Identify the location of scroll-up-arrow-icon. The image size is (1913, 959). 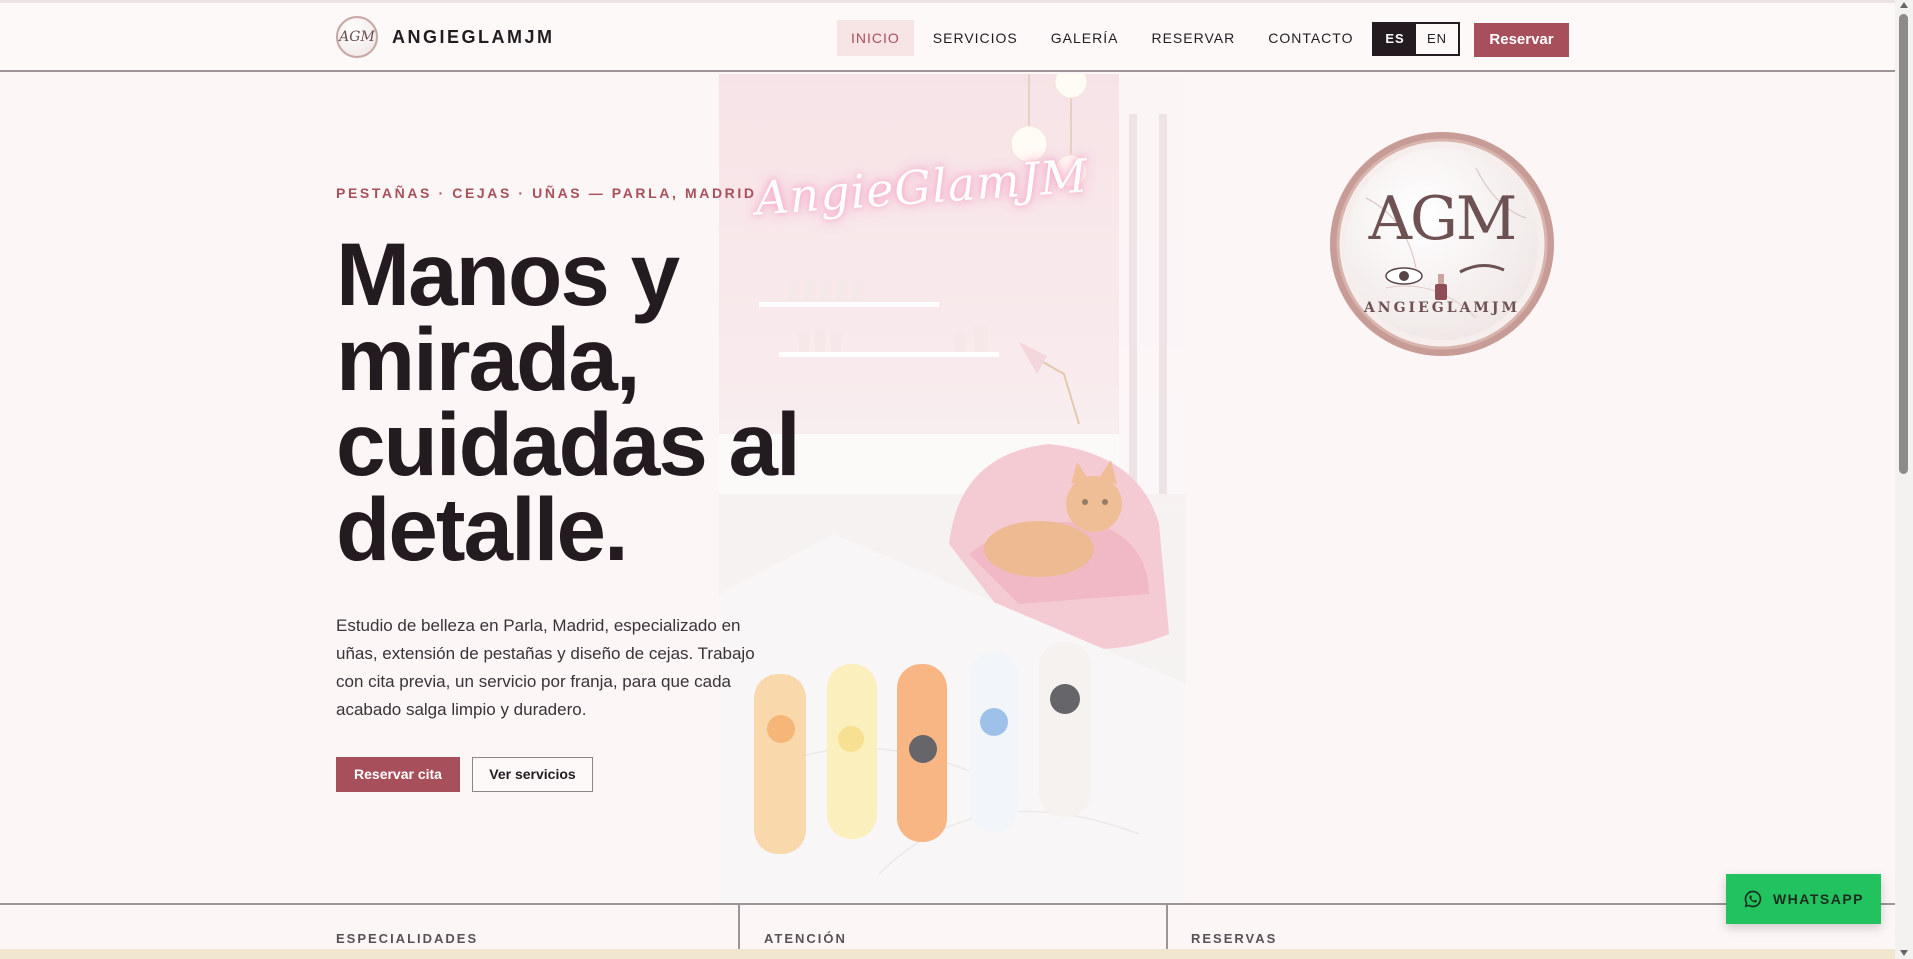
(1904, 5).